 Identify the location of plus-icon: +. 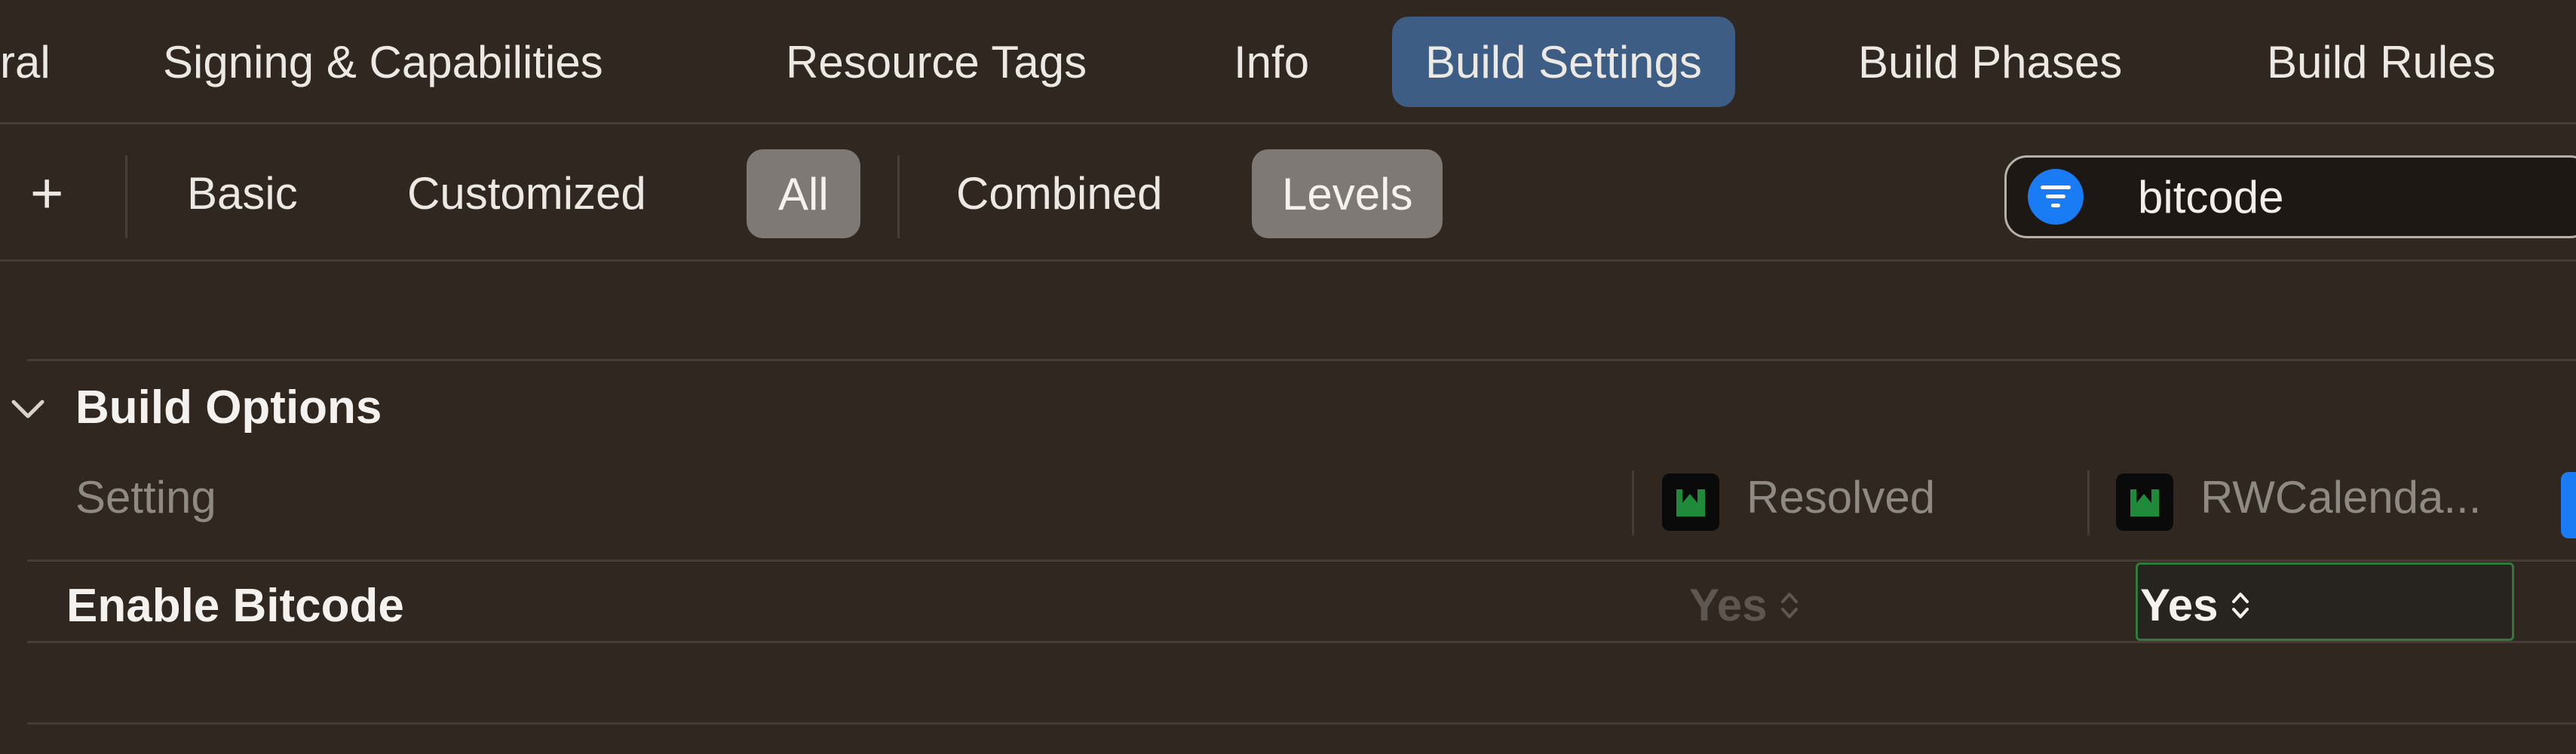
(47, 193).